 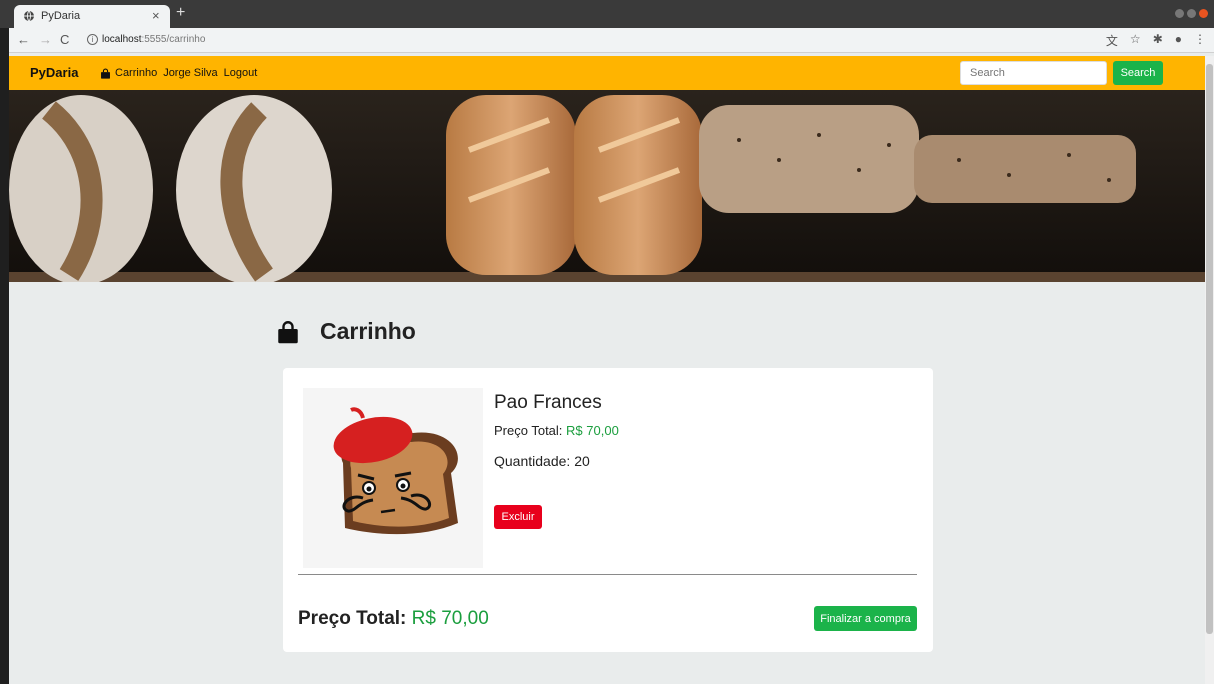 I want to click on checkout-button: Finalizar a compra, so click(x=865, y=618).